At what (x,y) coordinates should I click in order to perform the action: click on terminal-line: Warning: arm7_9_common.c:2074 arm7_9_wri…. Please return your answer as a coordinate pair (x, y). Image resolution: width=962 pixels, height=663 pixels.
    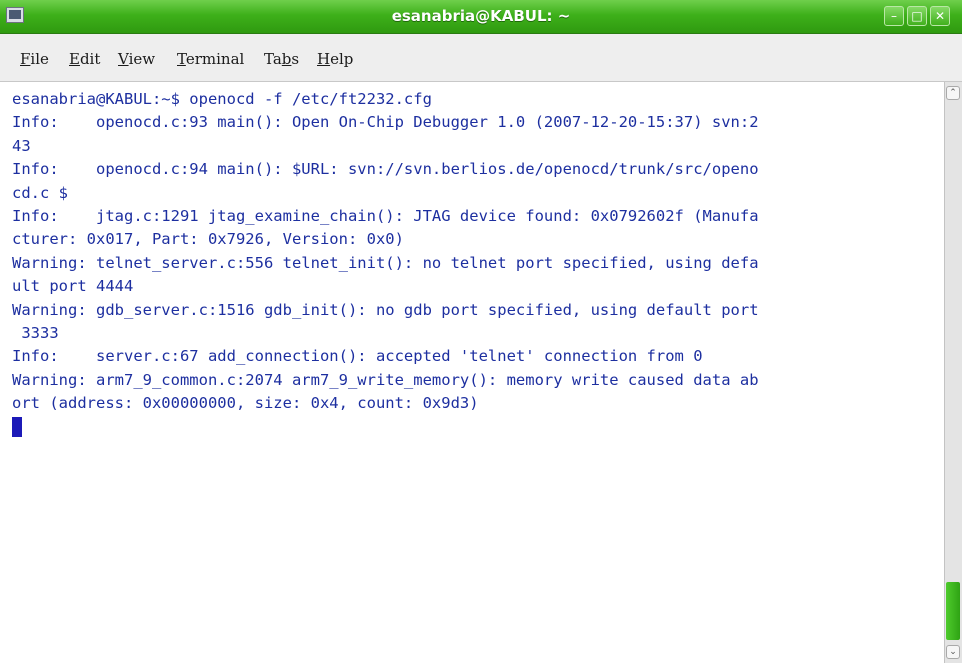
    Looking at the image, I should click on (385, 379).